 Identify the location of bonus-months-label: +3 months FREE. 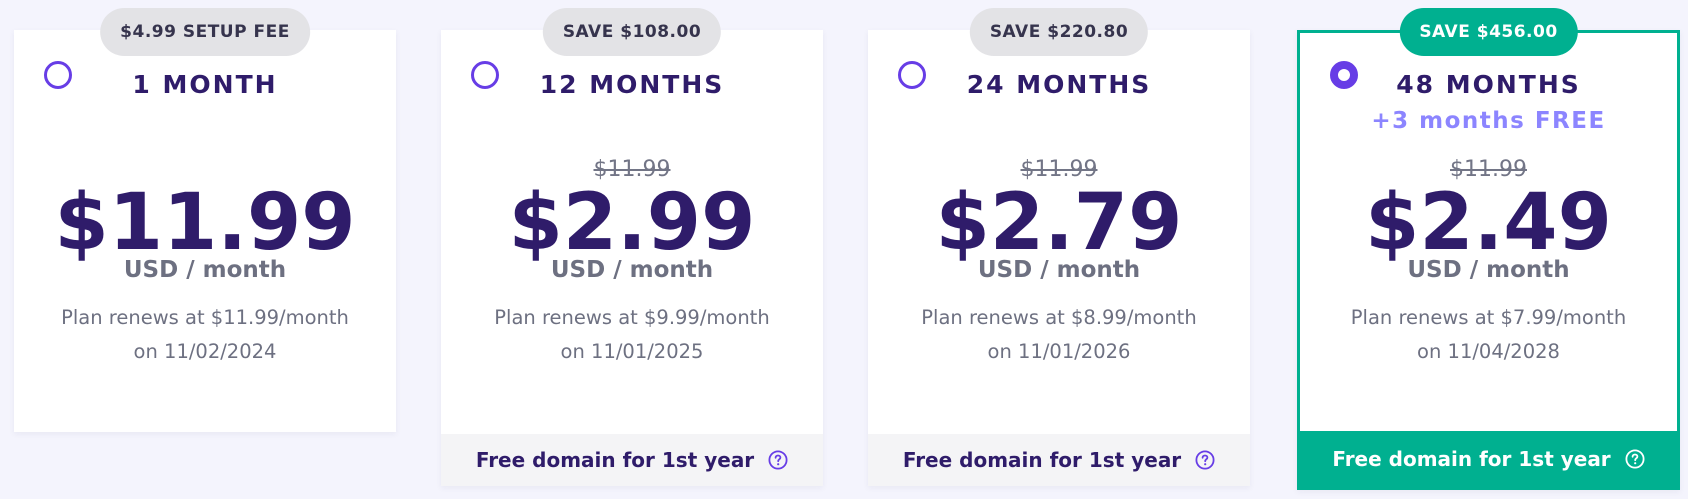
(1488, 121).